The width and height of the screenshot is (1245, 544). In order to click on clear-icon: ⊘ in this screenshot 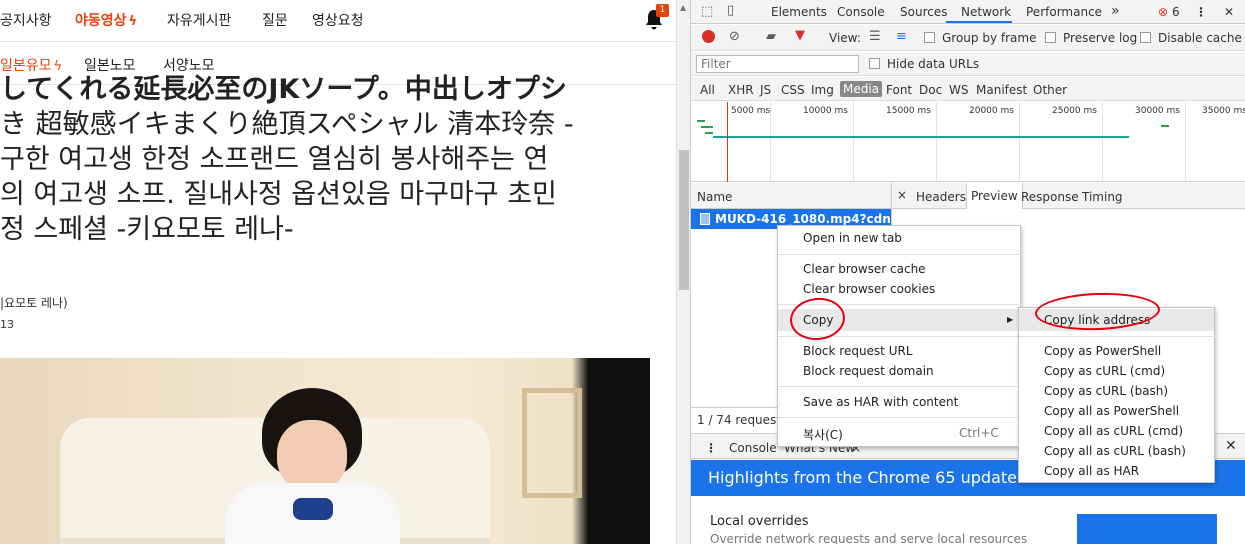, I will do `click(734, 36)`.